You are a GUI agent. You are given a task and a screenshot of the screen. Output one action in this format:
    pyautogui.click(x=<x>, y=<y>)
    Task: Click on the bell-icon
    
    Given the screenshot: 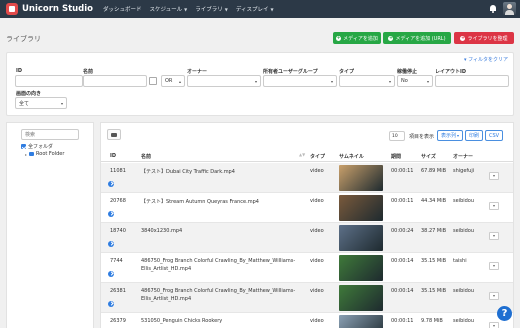 What is the action you would take?
    pyautogui.click(x=492, y=8)
    